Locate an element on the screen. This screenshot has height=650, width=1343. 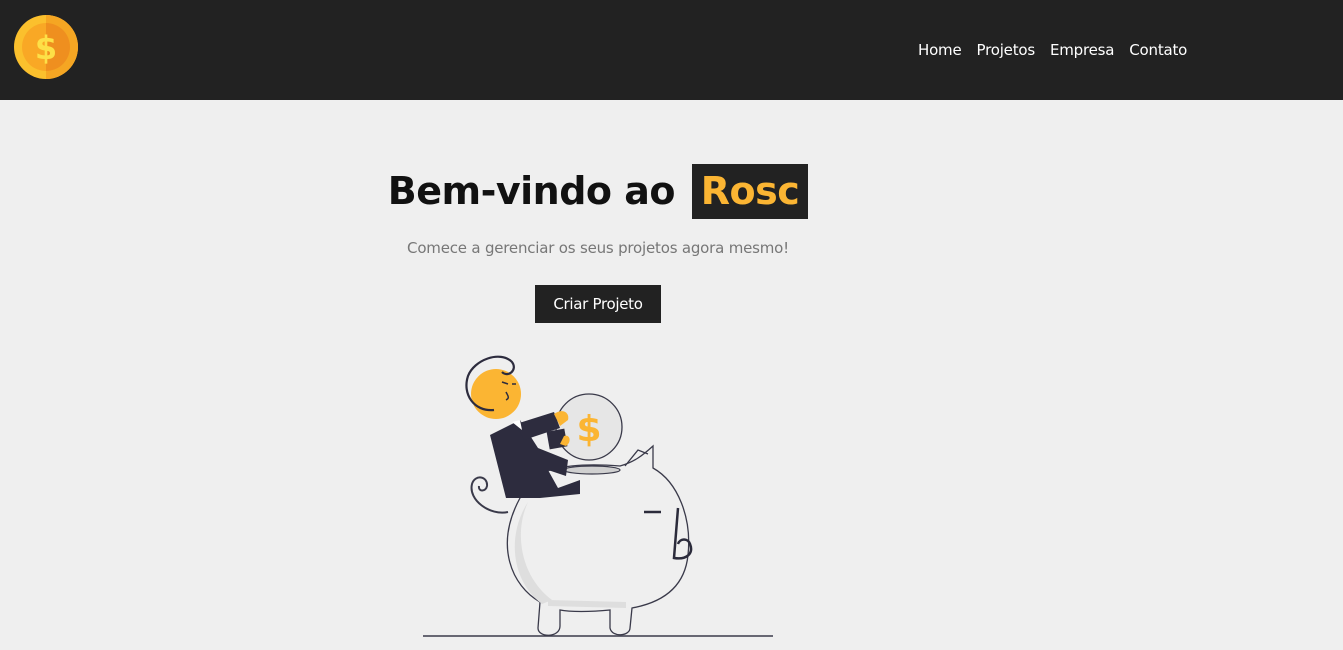
create-project-button: Criar Projeto is located at coordinates (598, 304).